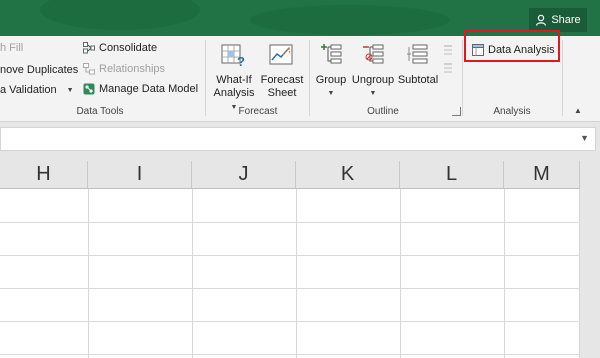 The width and height of the screenshot is (600, 358). What do you see at coordinates (331, 54) in the screenshot?
I see `group-icon` at bounding box center [331, 54].